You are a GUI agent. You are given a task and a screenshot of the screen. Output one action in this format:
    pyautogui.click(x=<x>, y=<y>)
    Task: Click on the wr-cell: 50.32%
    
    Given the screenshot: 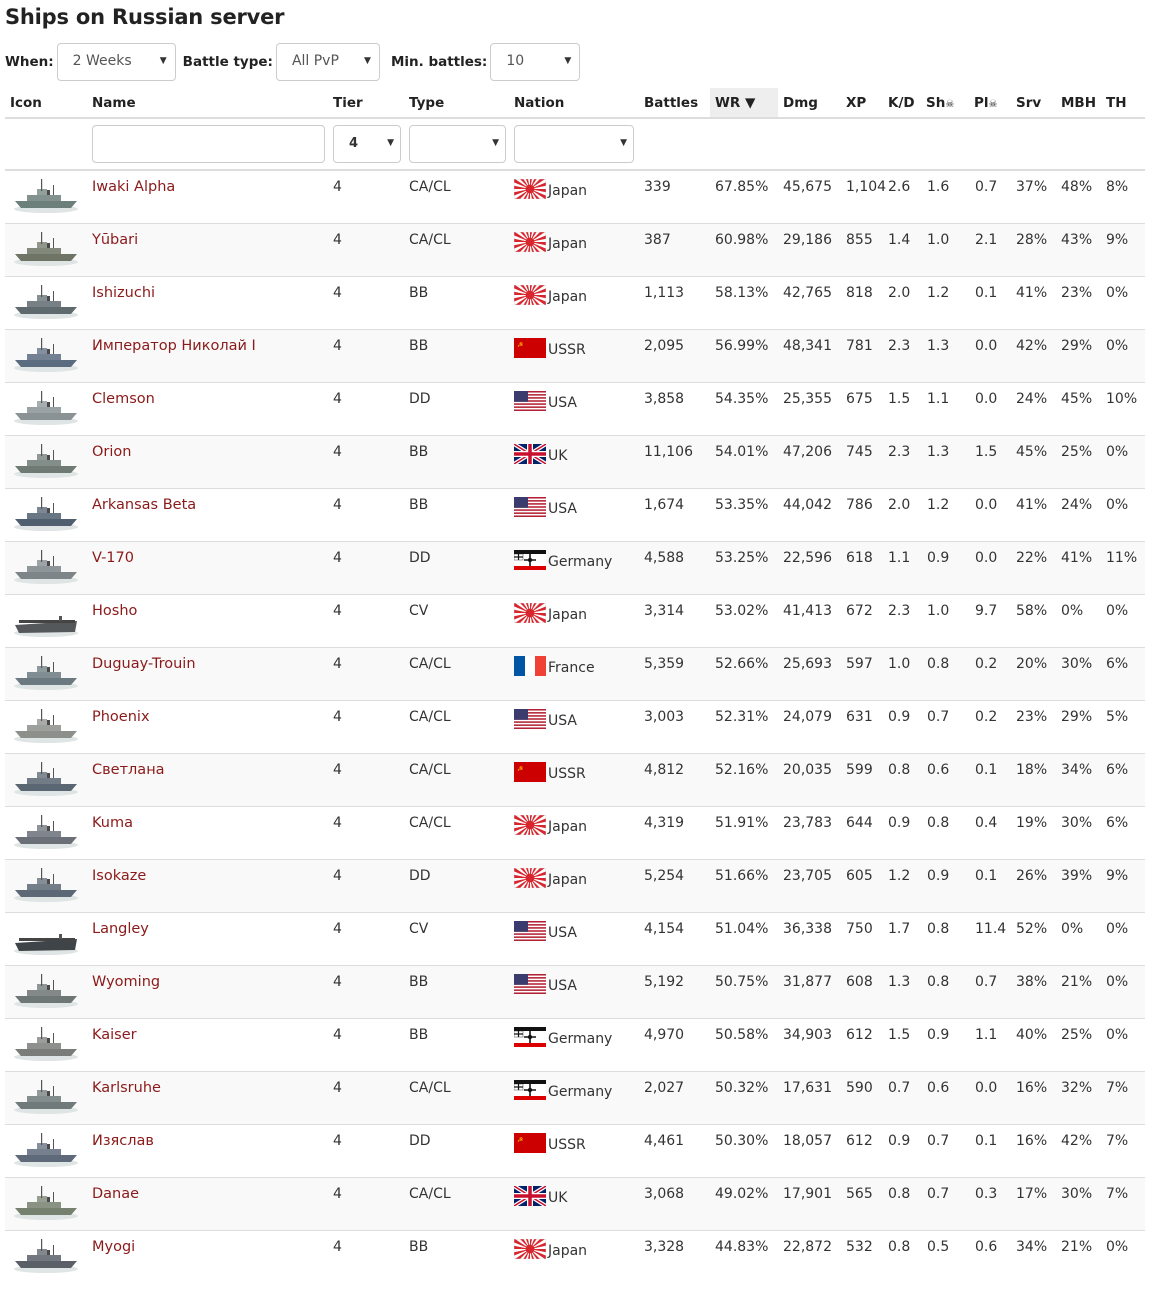 What is the action you would take?
    pyautogui.click(x=744, y=1097)
    